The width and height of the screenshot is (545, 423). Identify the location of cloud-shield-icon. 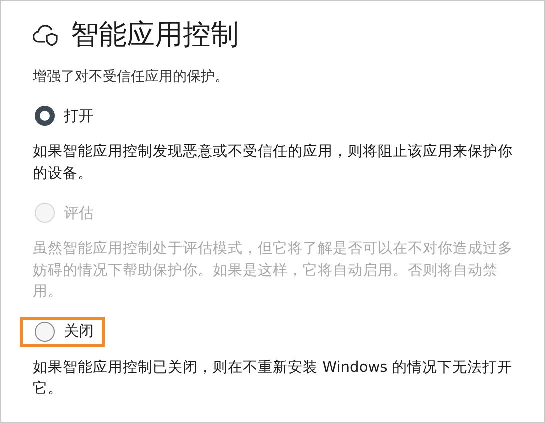
(47, 35).